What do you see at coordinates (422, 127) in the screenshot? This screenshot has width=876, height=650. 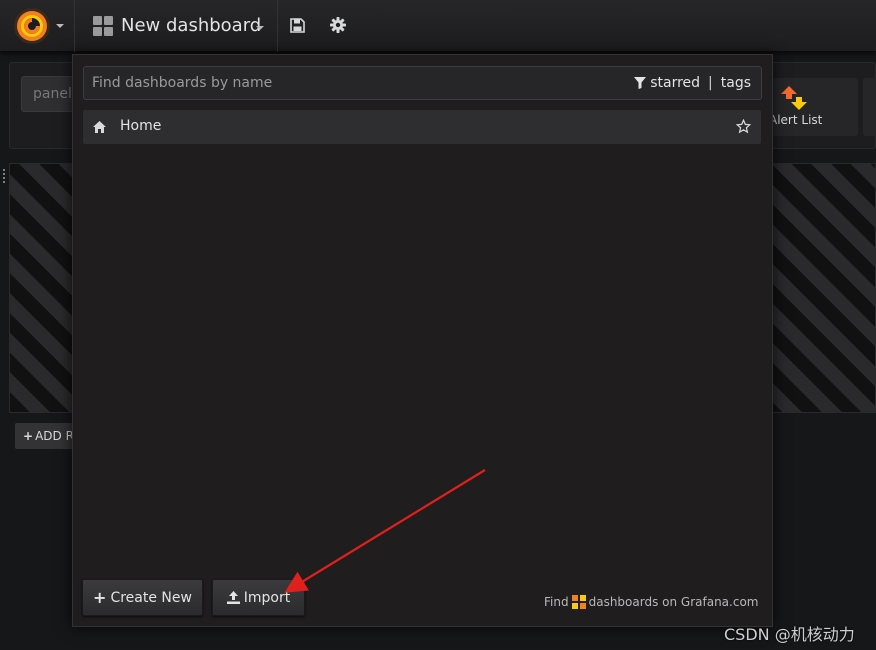 I see `search-result-row: Home` at bounding box center [422, 127].